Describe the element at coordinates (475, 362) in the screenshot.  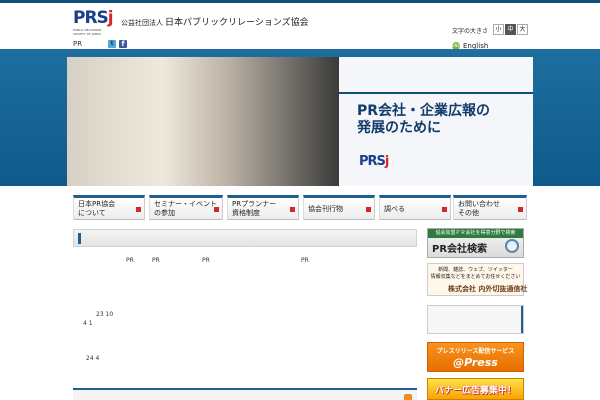
I see `atpress-banner-title: @Press` at that location.